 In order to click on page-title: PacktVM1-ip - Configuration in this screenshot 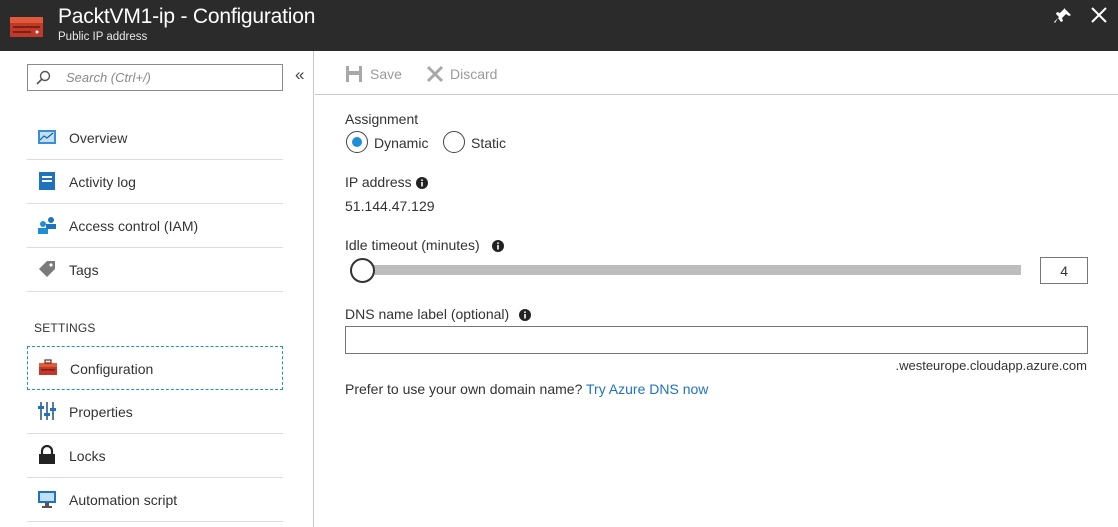, I will do `click(187, 16)`.